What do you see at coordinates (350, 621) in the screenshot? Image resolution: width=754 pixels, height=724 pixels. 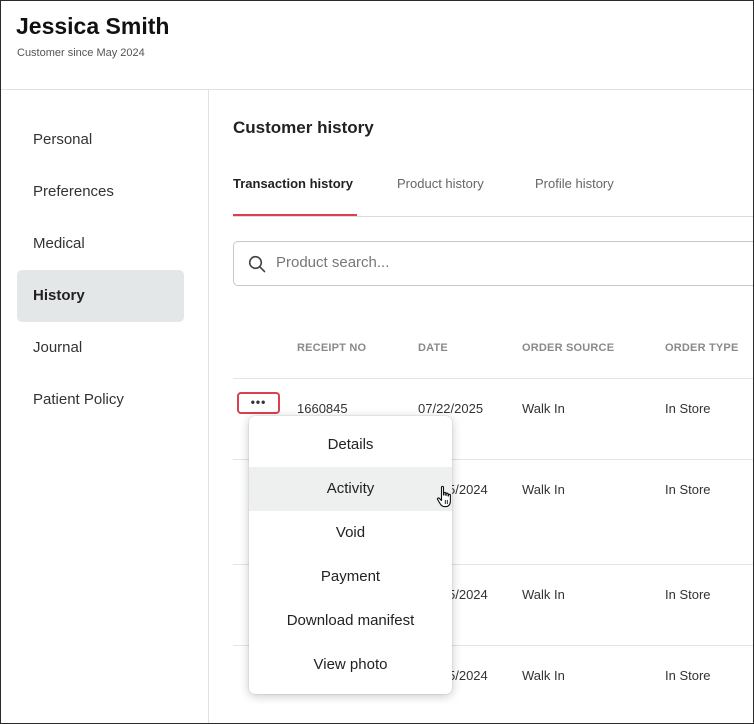 I see `menu-item-download-manifest: Download manifest` at bounding box center [350, 621].